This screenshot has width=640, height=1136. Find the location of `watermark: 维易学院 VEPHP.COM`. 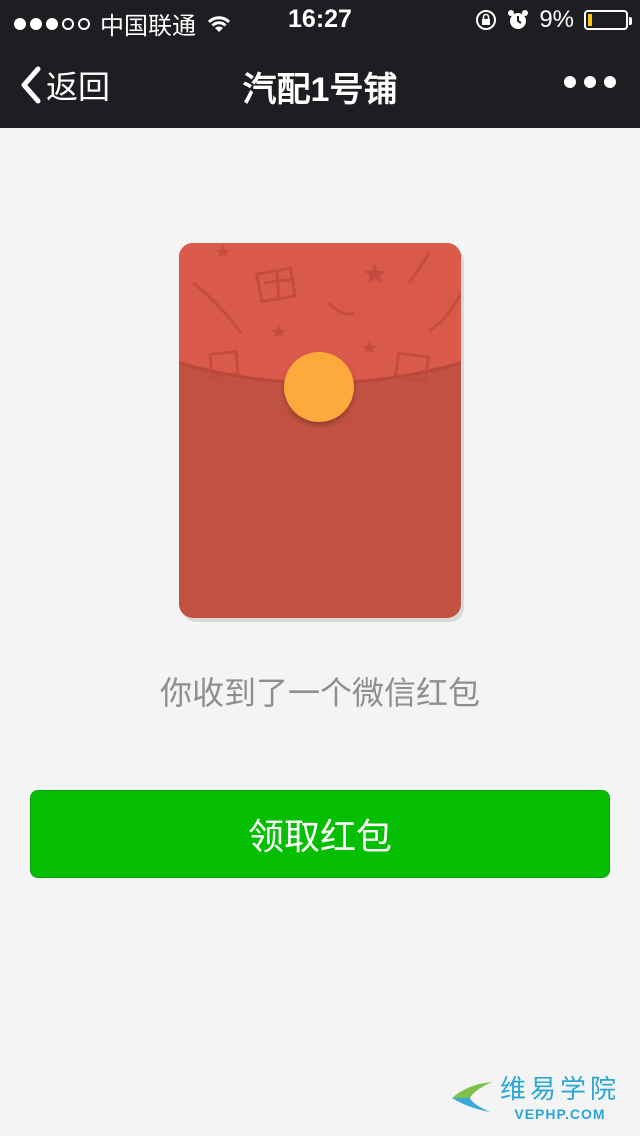

watermark: 维易学院 VEPHP.COM is located at coordinates (535, 1095).